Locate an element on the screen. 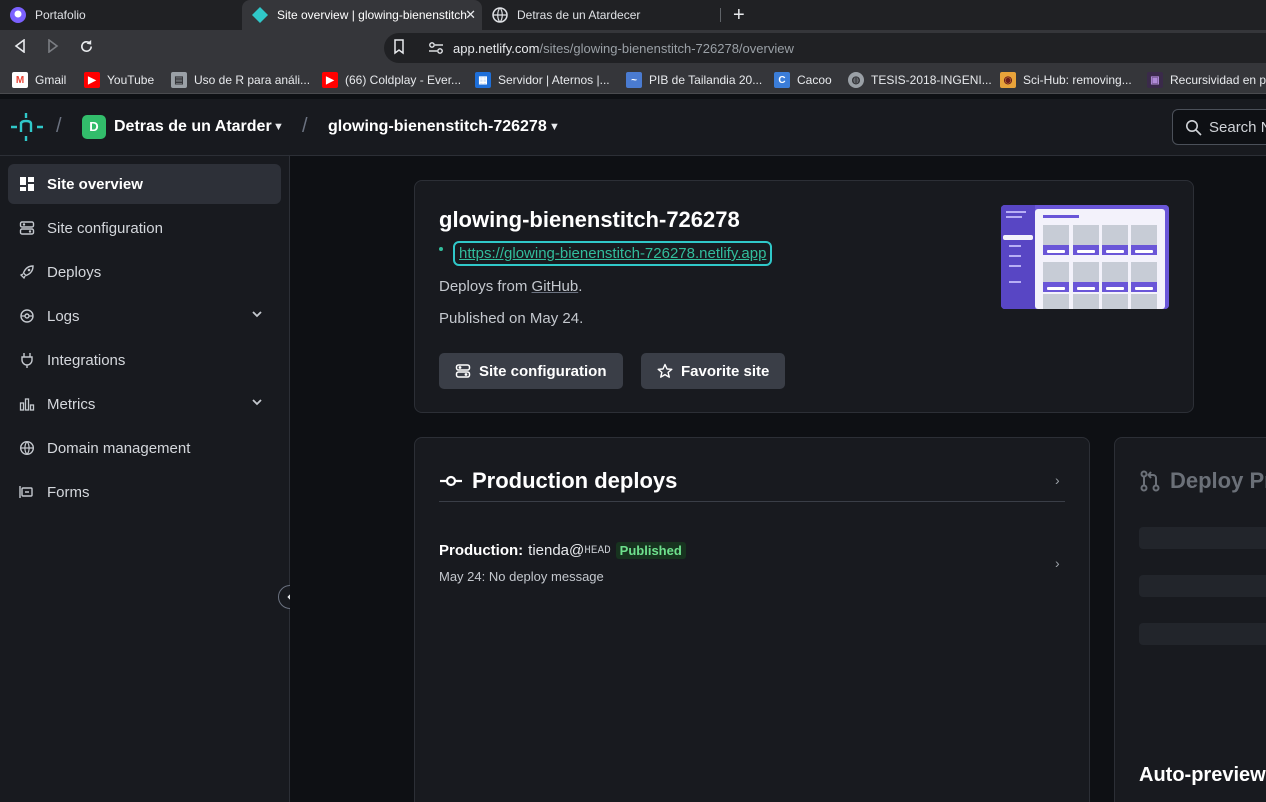  search-placeholder: Search N is located at coordinates (1237, 127).